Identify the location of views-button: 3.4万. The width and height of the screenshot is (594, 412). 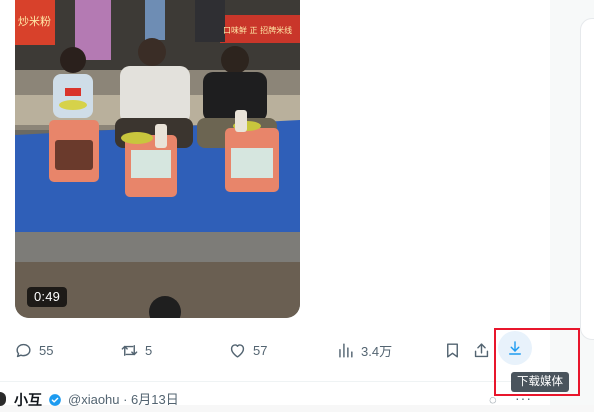
(364, 350).